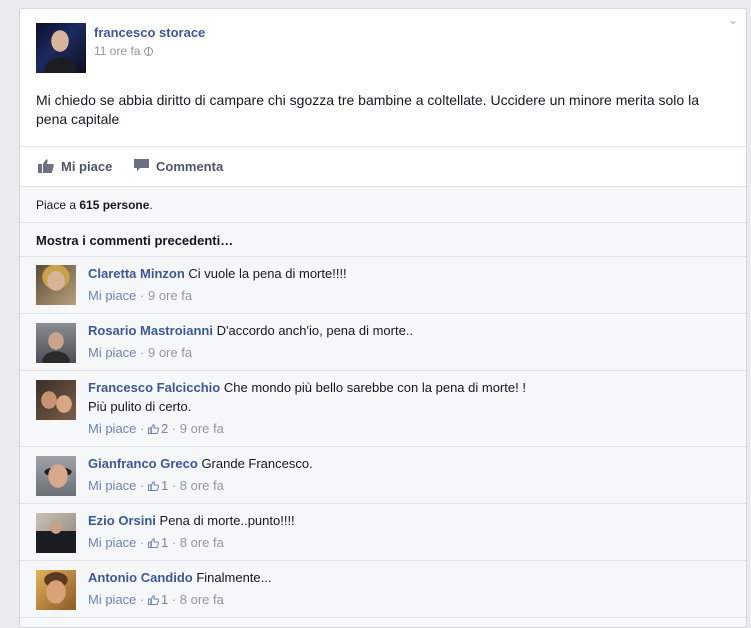 Image resolution: width=751 pixels, height=628 pixels. What do you see at coordinates (267, 273) in the screenshot?
I see `comment-text: Ci vuole la pena di morte!!!!` at bounding box center [267, 273].